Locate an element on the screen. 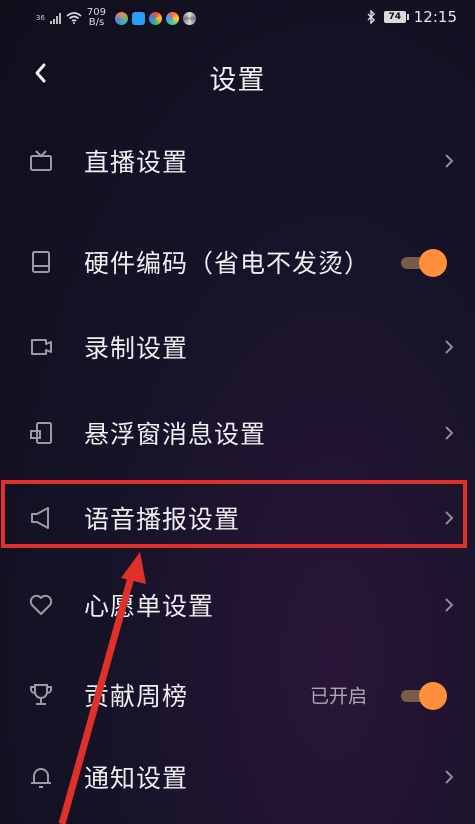 The height and width of the screenshot is (824, 475). settings-item-label: 录制设置 is located at coordinates (136, 348).